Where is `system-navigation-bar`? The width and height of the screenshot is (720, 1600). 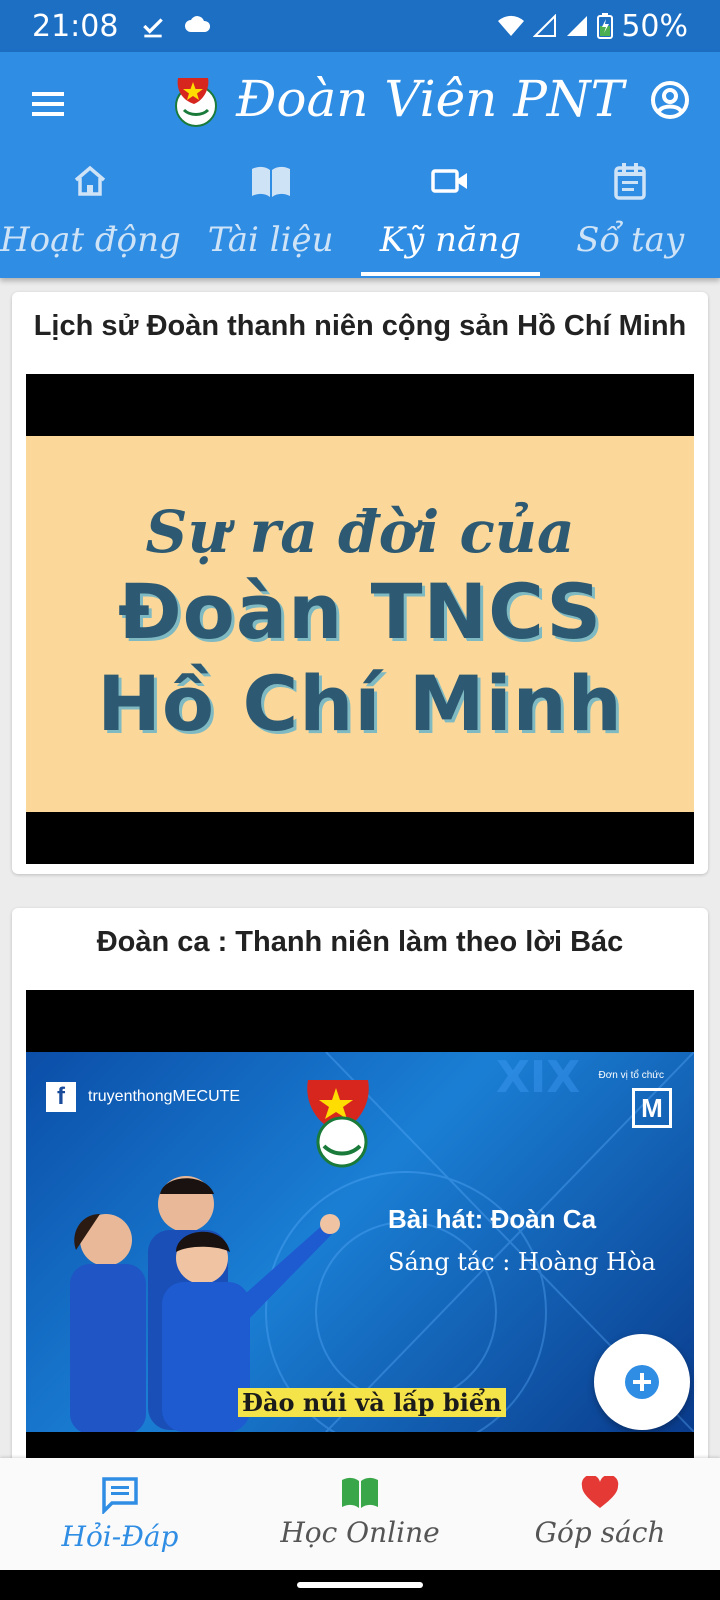
system-navigation-bar is located at coordinates (360, 1585).